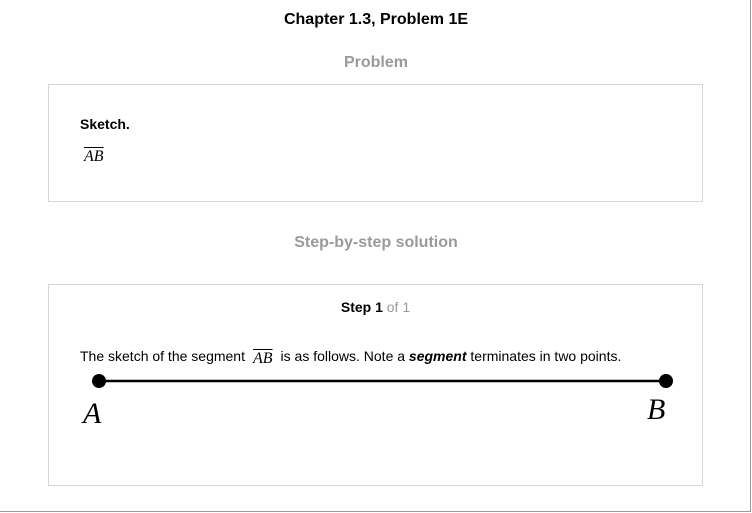  What do you see at coordinates (105, 124) in the screenshot?
I see `problem-instruction: Sketch.` at bounding box center [105, 124].